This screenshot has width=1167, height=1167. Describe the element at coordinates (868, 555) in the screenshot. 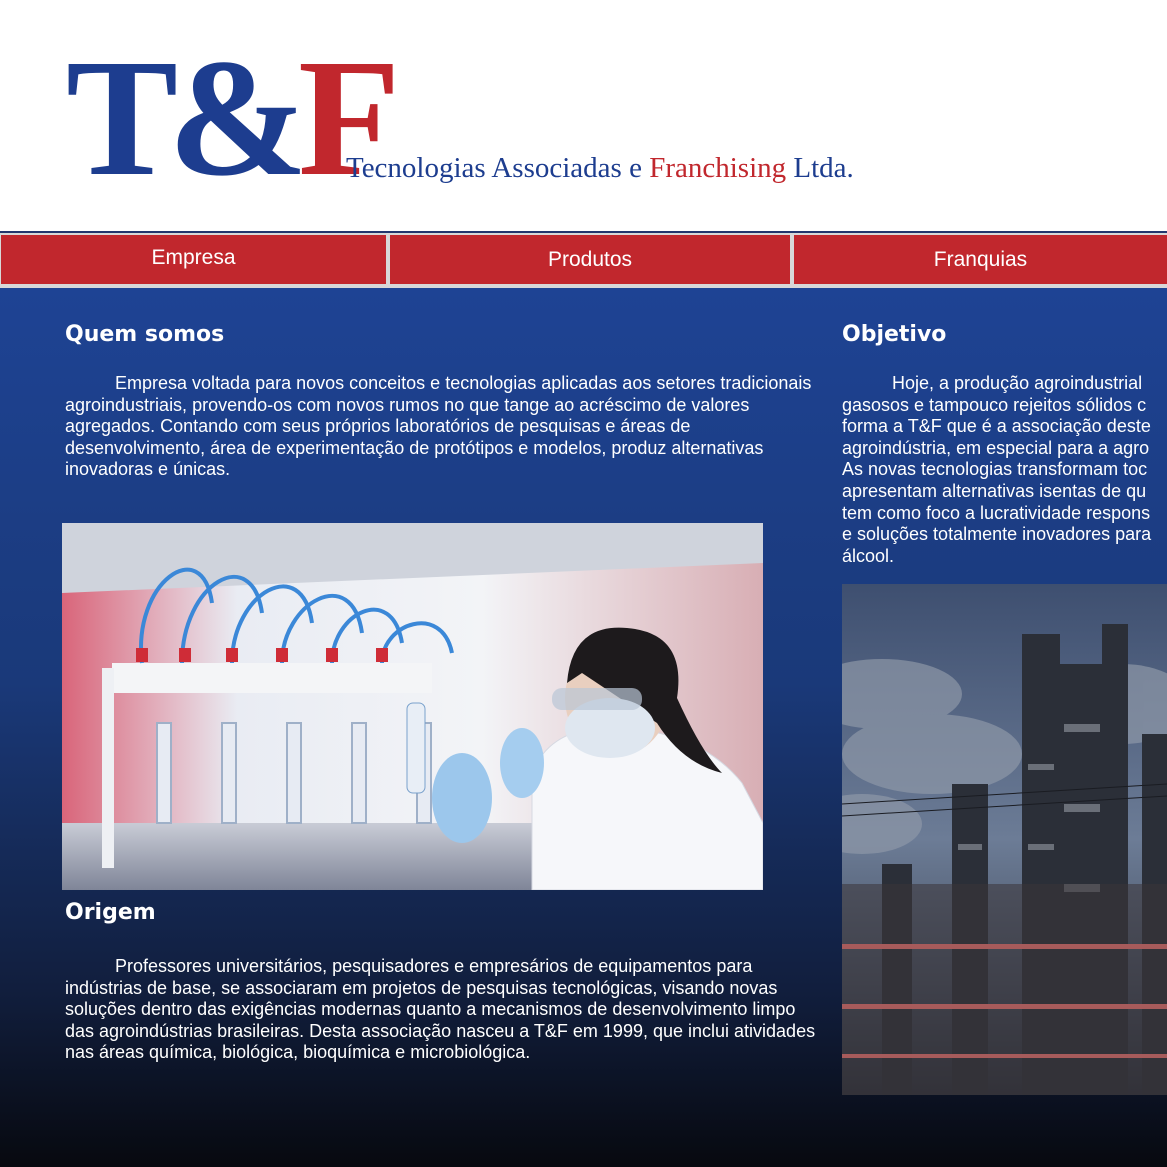

I see `objetivo-line: álcool.` at that location.